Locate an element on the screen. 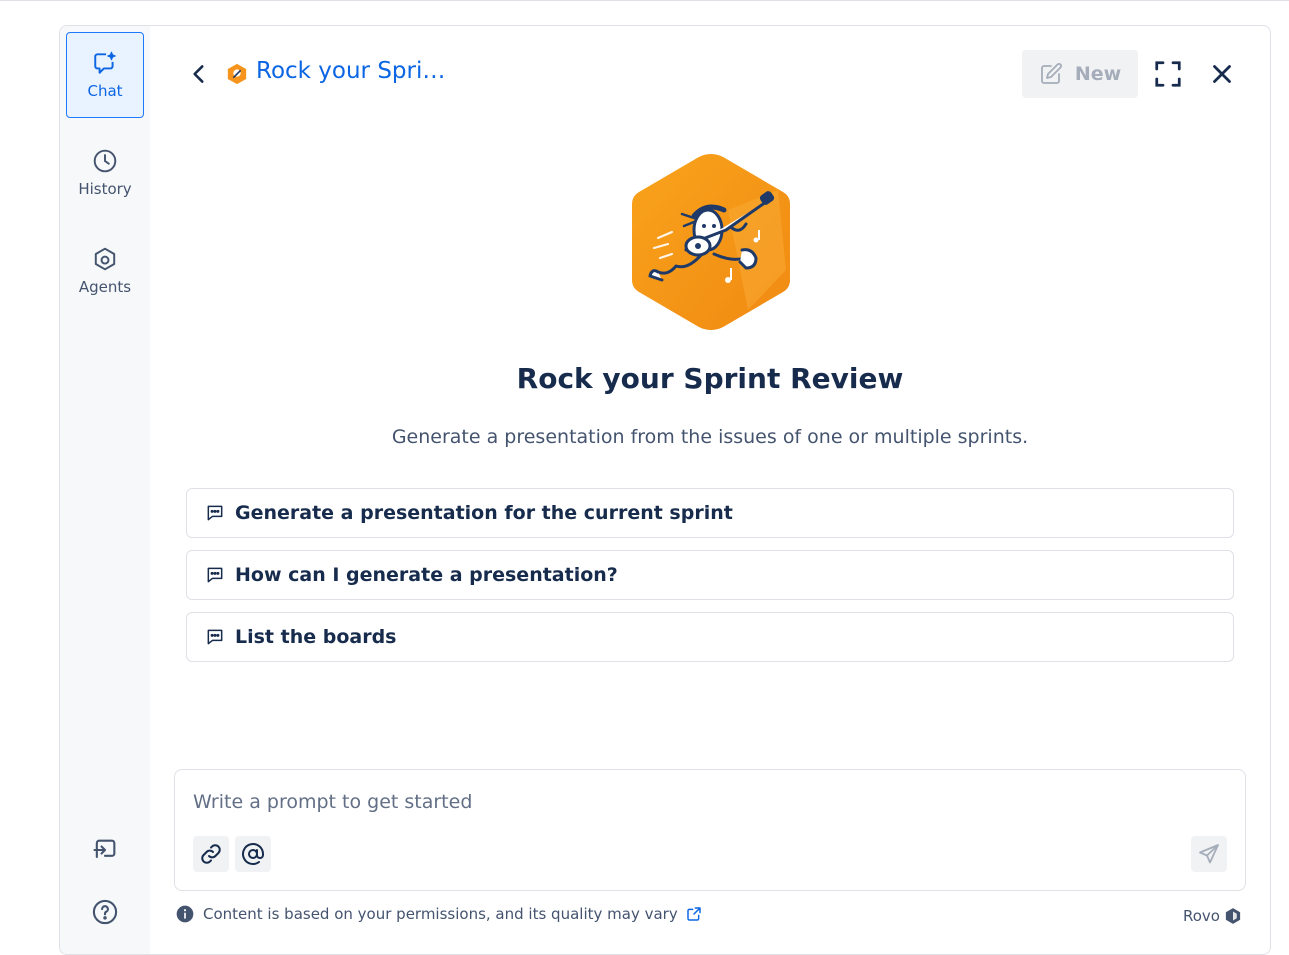  agents-hexagon-icon is located at coordinates (105, 259).